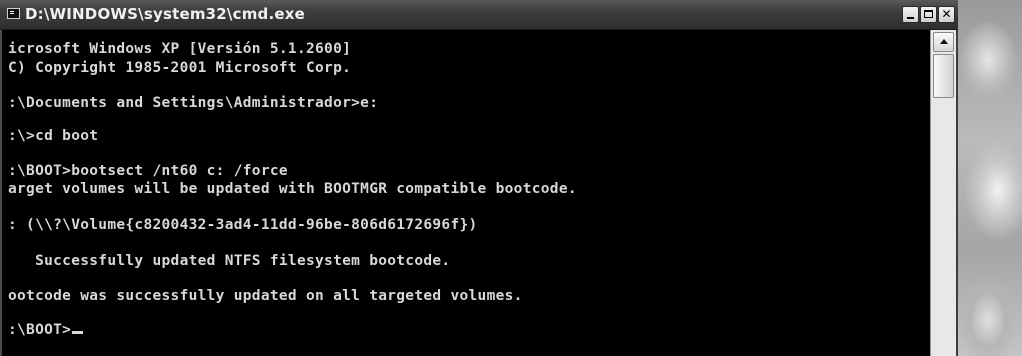 Image resolution: width=1022 pixels, height=356 pixels. What do you see at coordinates (910, 14) in the screenshot?
I see `minimize-button` at bounding box center [910, 14].